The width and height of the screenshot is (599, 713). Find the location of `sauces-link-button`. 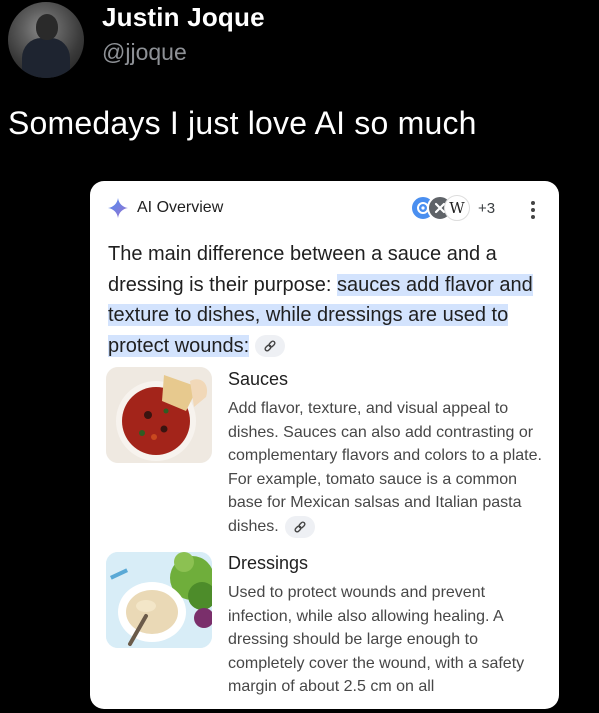

sauces-link-button is located at coordinates (299, 526).